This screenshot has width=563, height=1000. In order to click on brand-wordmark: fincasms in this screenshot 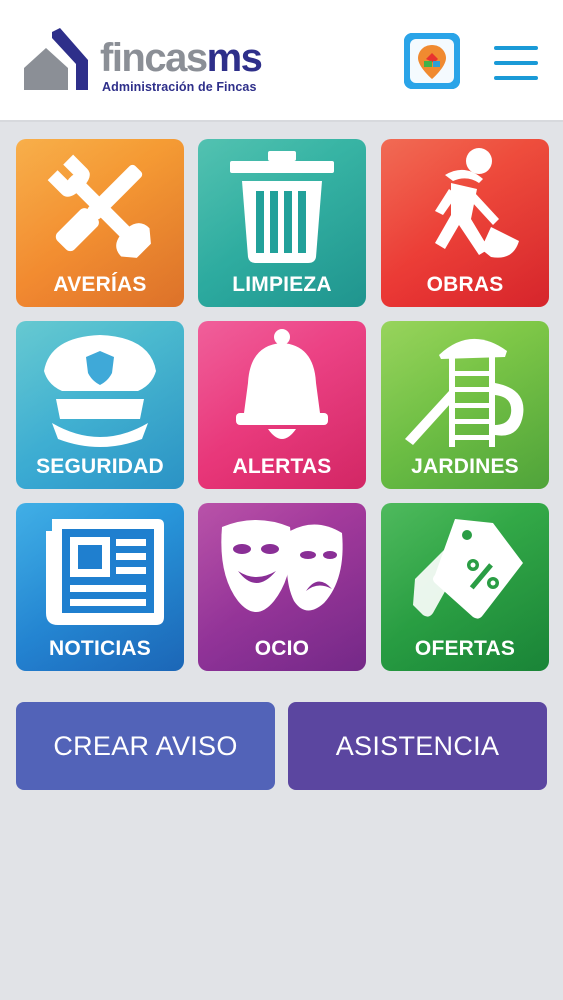, I will do `click(181, 58)`.